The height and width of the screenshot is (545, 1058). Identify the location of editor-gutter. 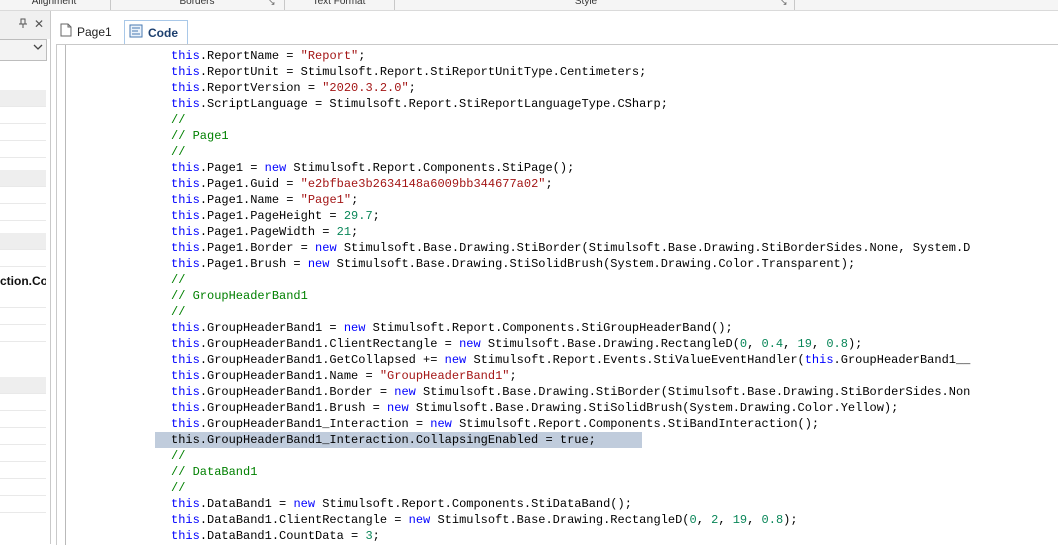
(65, 295).